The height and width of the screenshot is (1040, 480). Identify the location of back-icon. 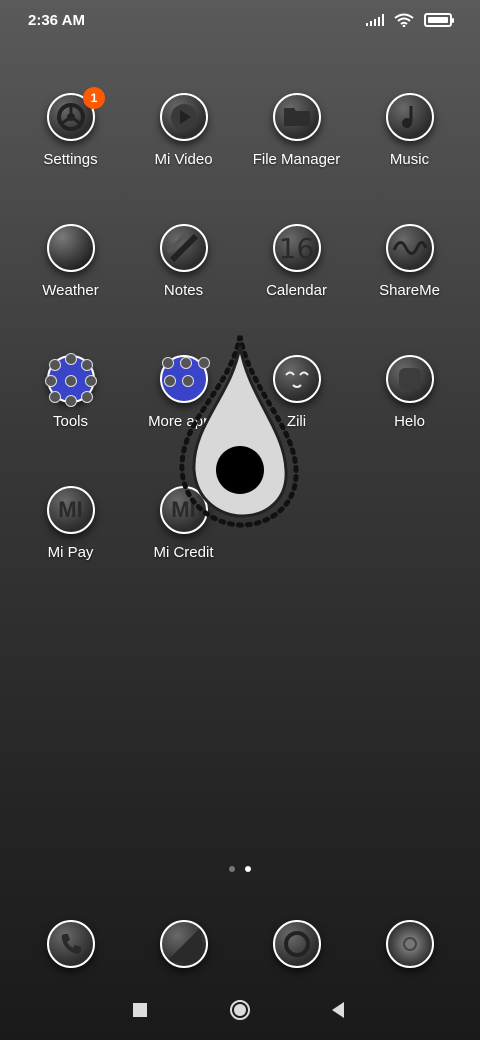
(338, 1010).